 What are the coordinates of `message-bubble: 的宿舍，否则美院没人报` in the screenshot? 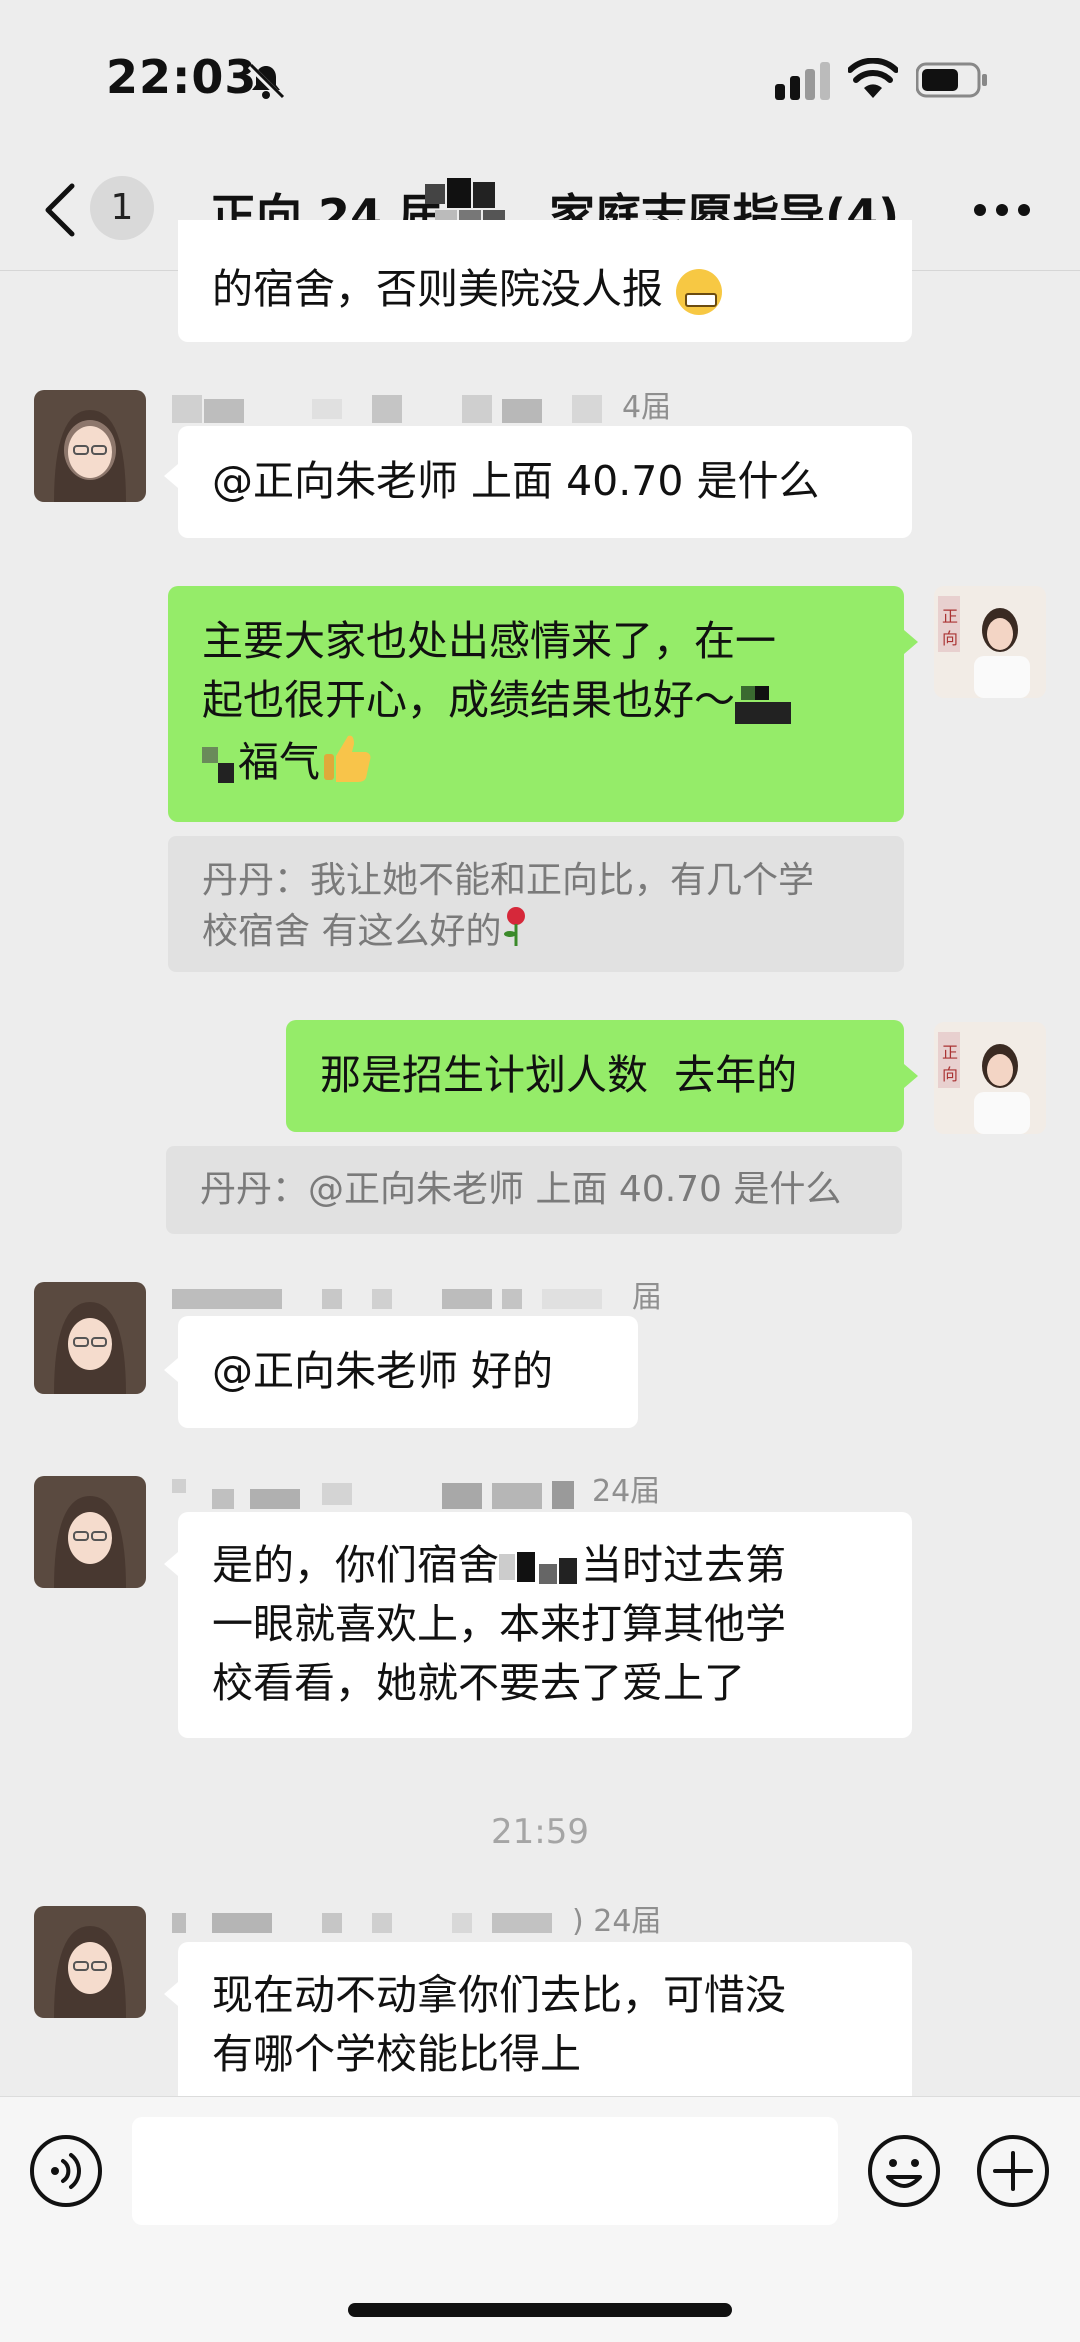 It's located at (545, 281).